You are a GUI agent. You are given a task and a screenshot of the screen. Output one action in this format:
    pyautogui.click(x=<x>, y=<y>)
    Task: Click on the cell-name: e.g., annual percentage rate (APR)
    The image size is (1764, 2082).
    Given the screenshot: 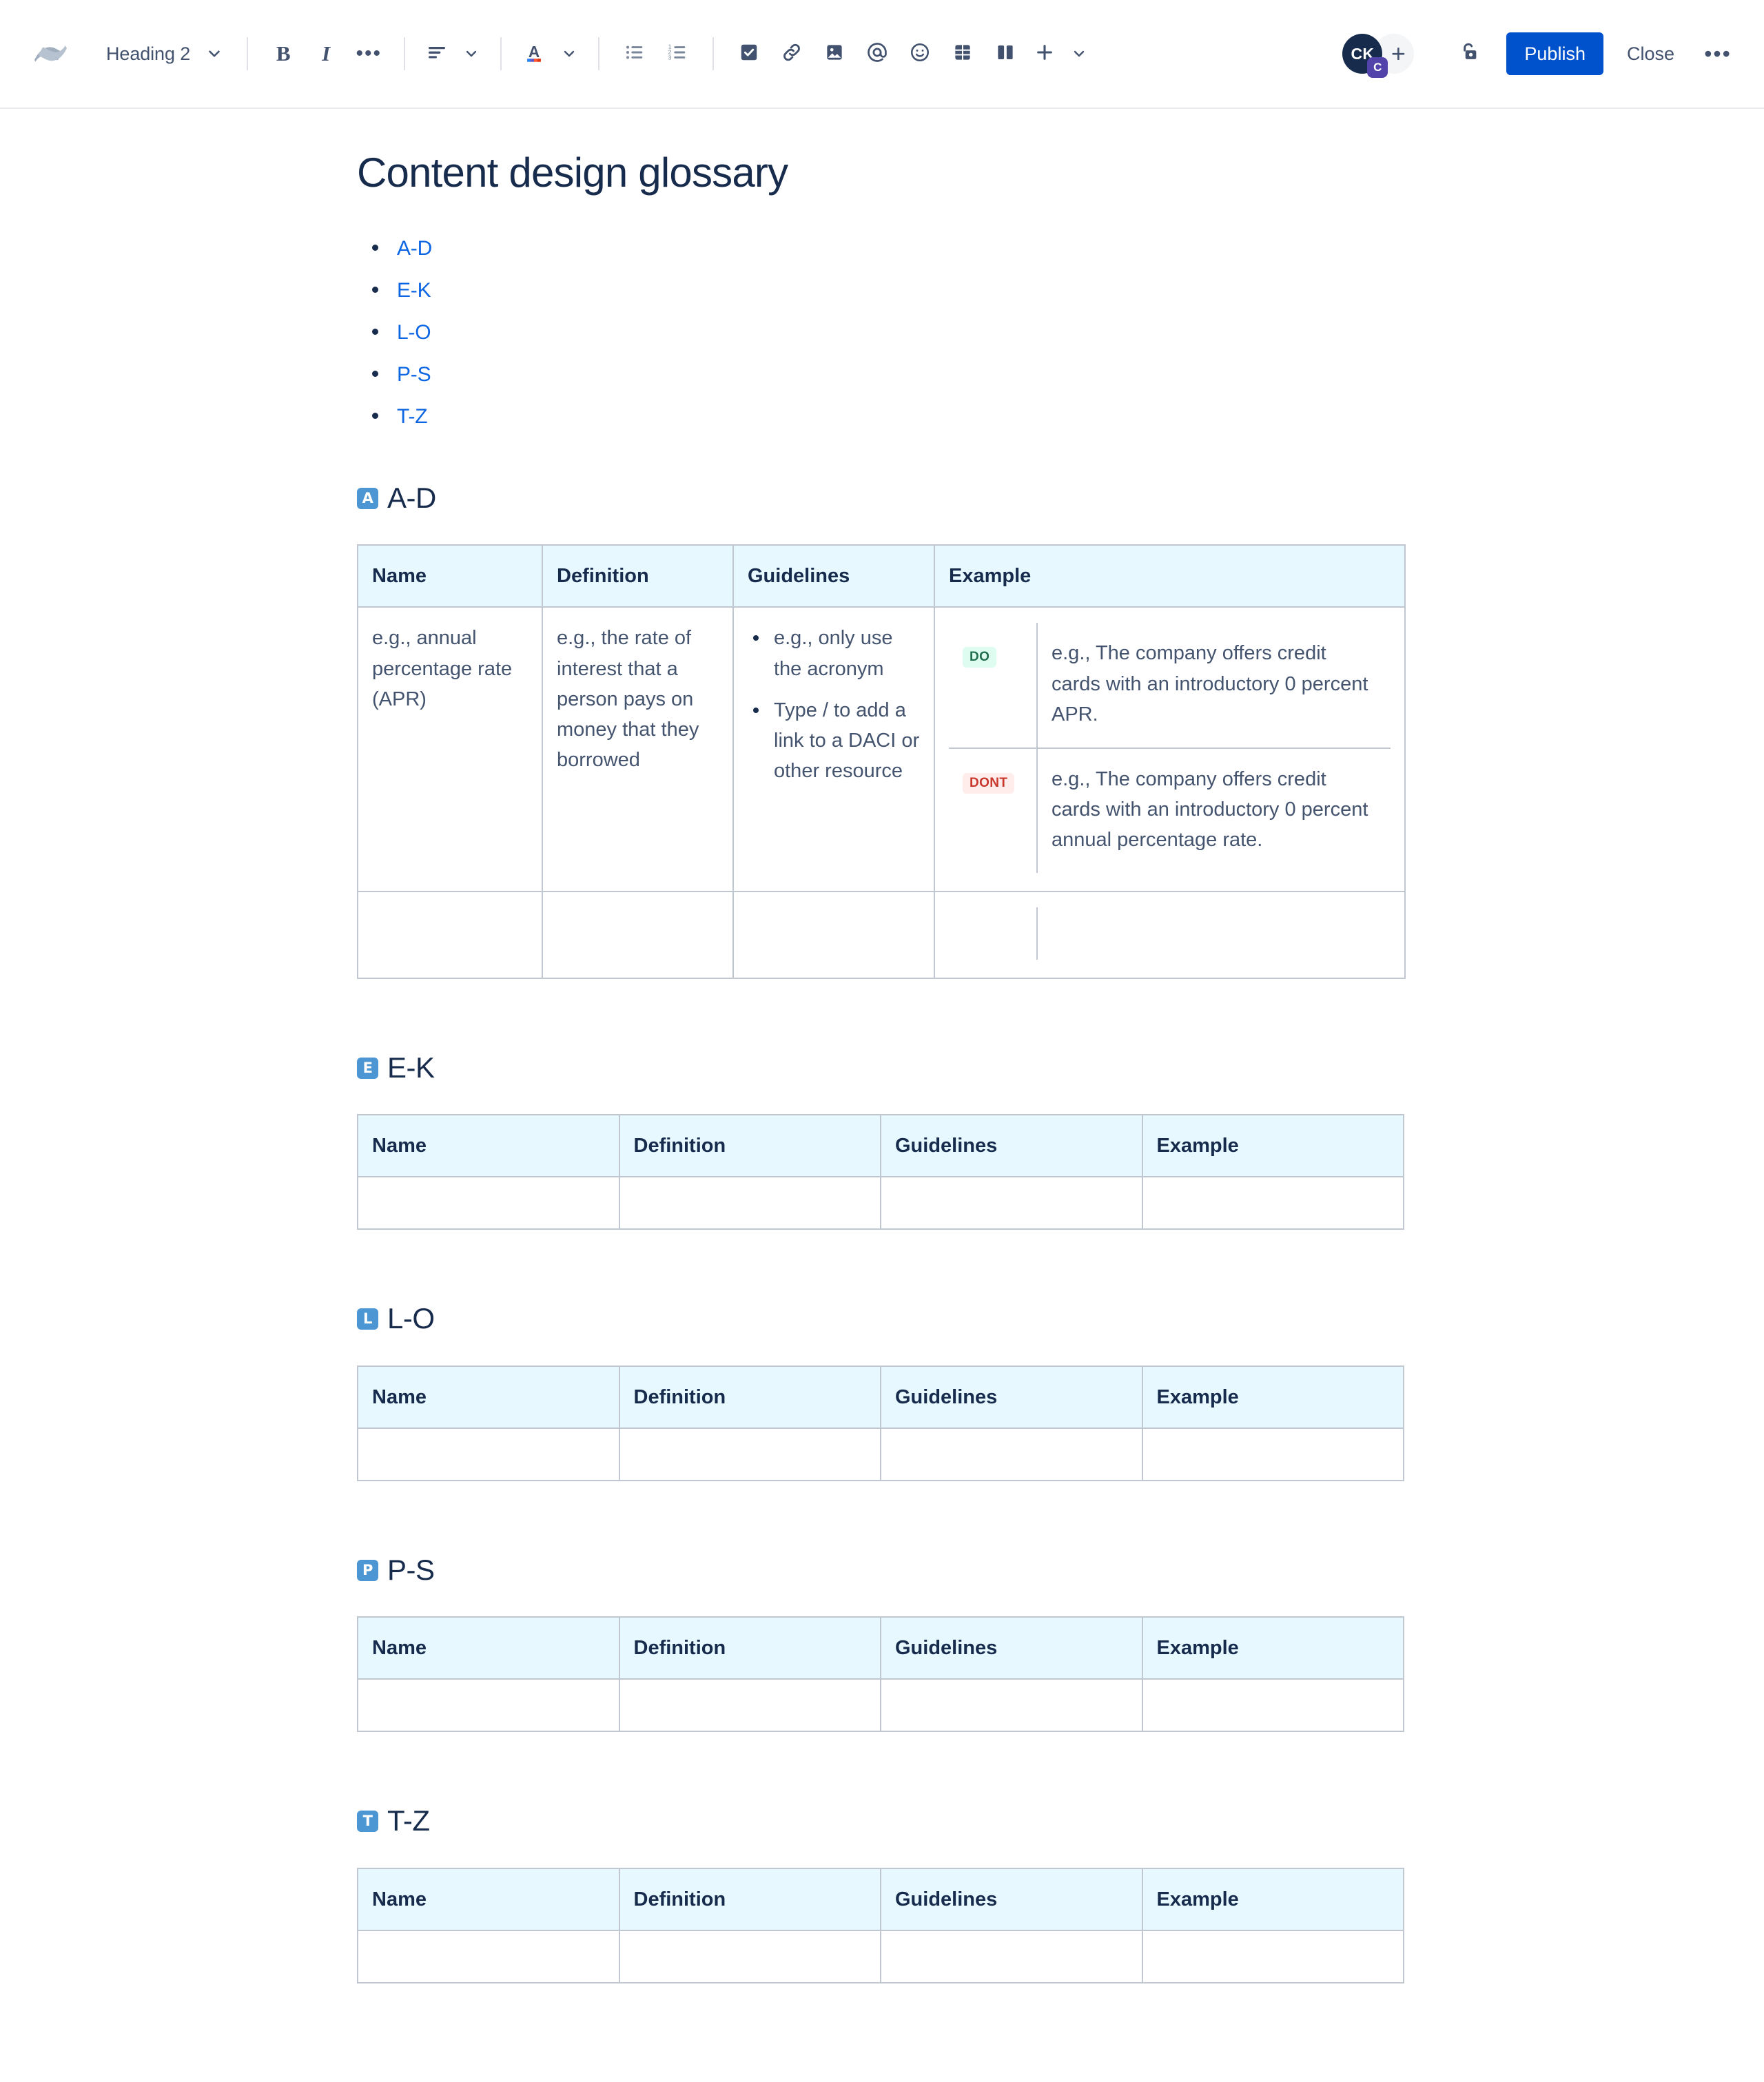 What is the action you would take?
    pyautogui.click(x=450, y=749)
    